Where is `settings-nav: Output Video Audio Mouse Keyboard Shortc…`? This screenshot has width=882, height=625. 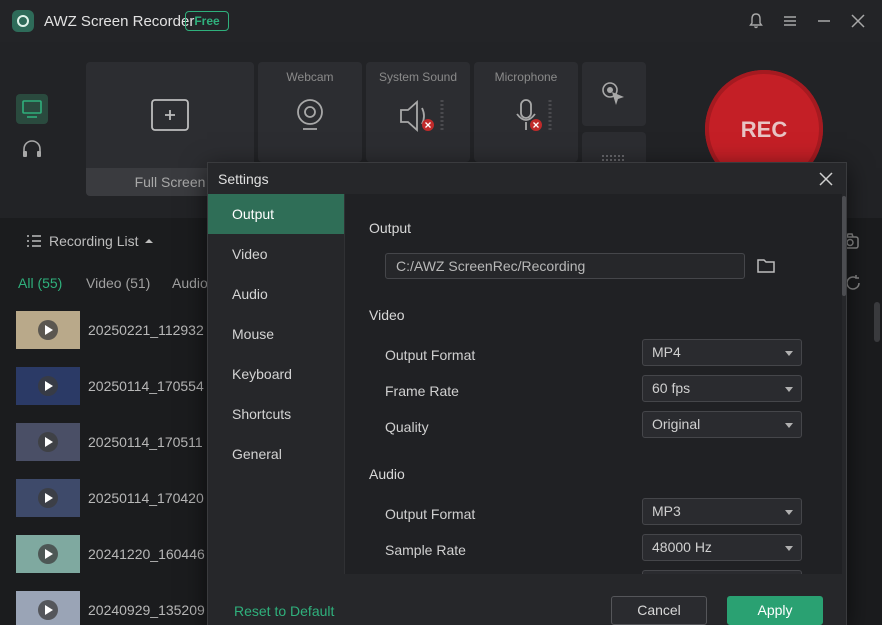
settings-nav: Output Video Audio Mouse Keyboard Shortc… is located at coordinates (276, 384).